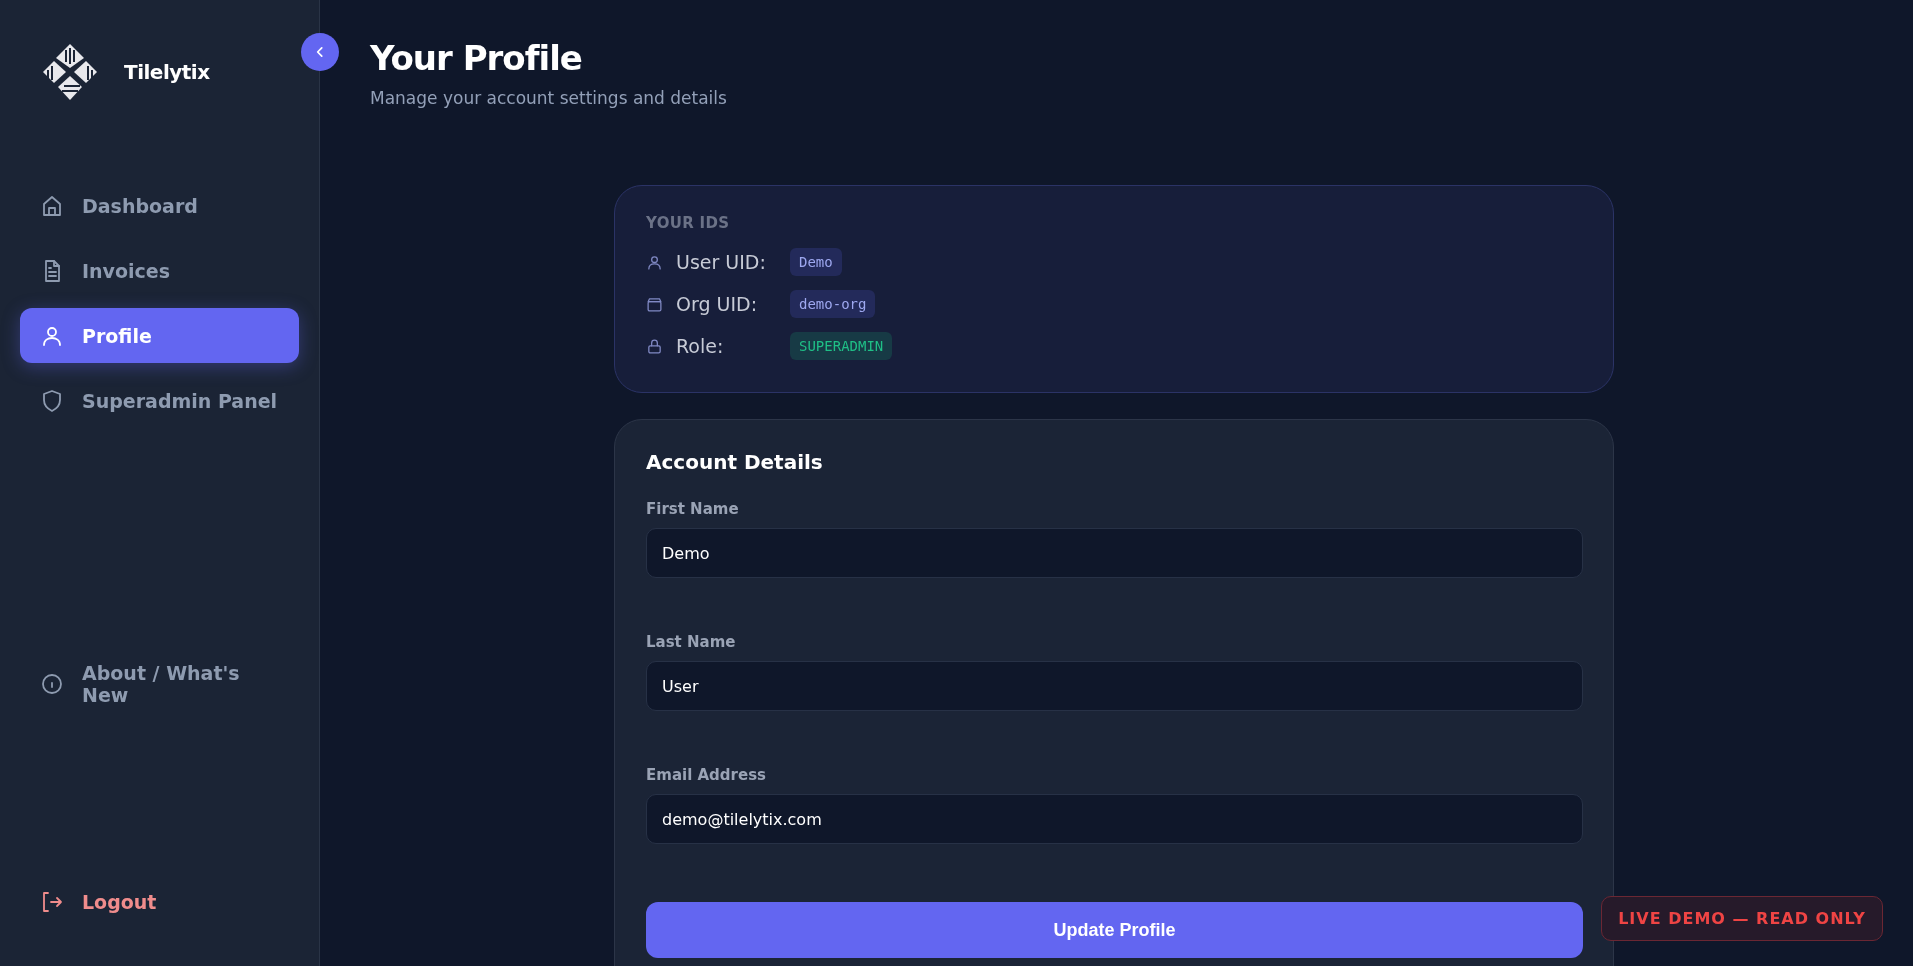 Image resolution: width=1913 pixels, height=966 pixels. I want to click on logout-icon, so click(52, 901).